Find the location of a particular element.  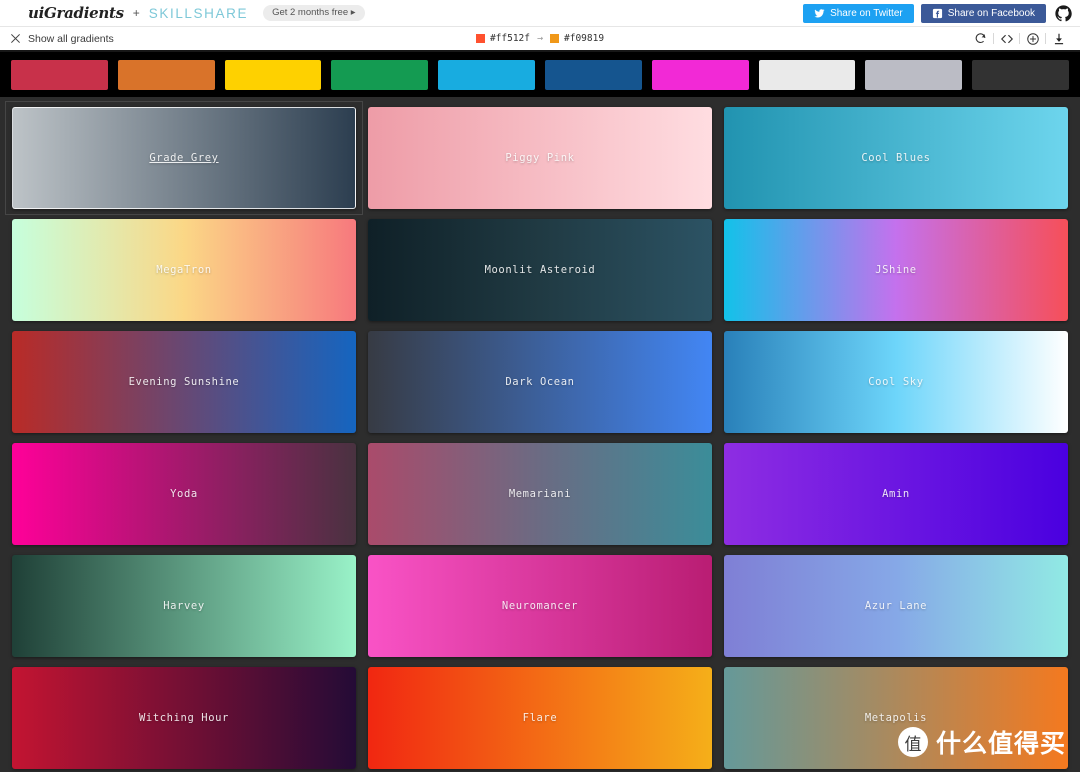

share-twitter-label: Share on Twitter is located at coordinates (866, 13).